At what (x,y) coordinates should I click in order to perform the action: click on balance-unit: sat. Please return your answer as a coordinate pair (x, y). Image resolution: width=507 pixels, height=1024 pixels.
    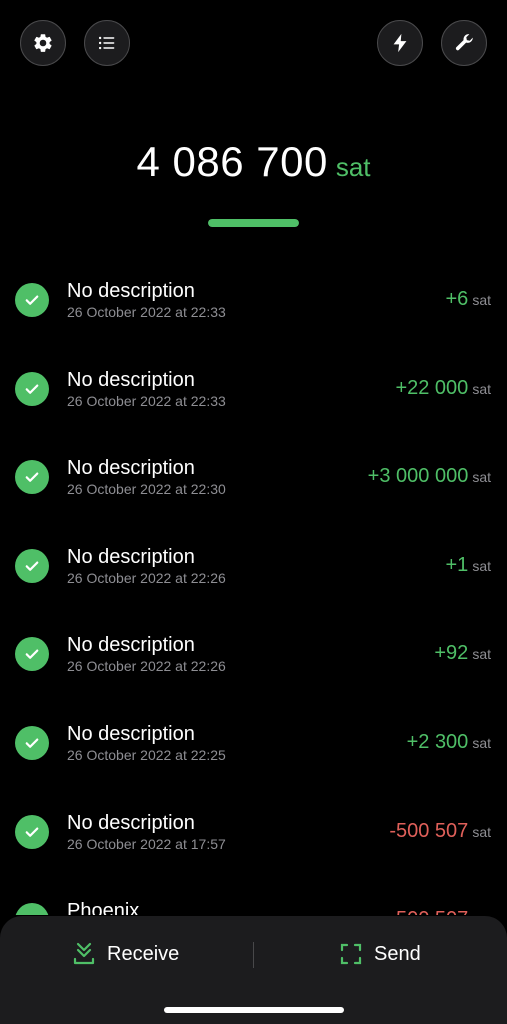
    Looking at the image, I should click on (353, 167).